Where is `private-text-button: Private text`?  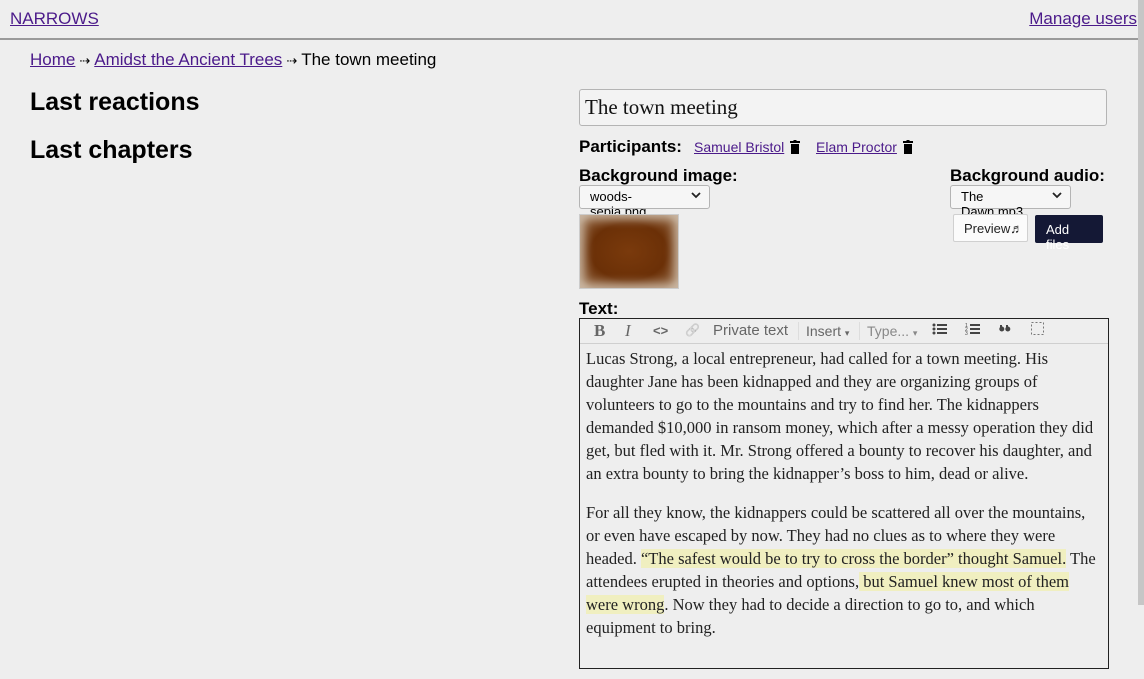 private-text-button: Private text is located at coordinates (750, 330).